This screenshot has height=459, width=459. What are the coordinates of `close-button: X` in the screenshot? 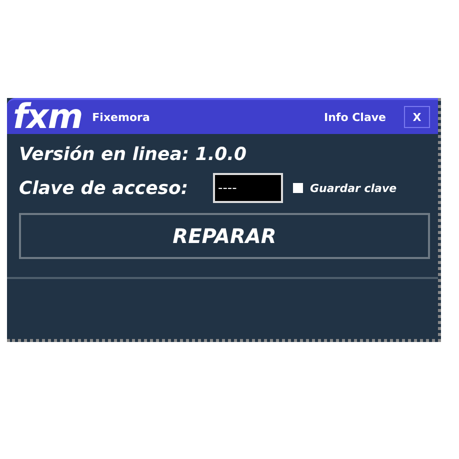 It's located at (417, 117).